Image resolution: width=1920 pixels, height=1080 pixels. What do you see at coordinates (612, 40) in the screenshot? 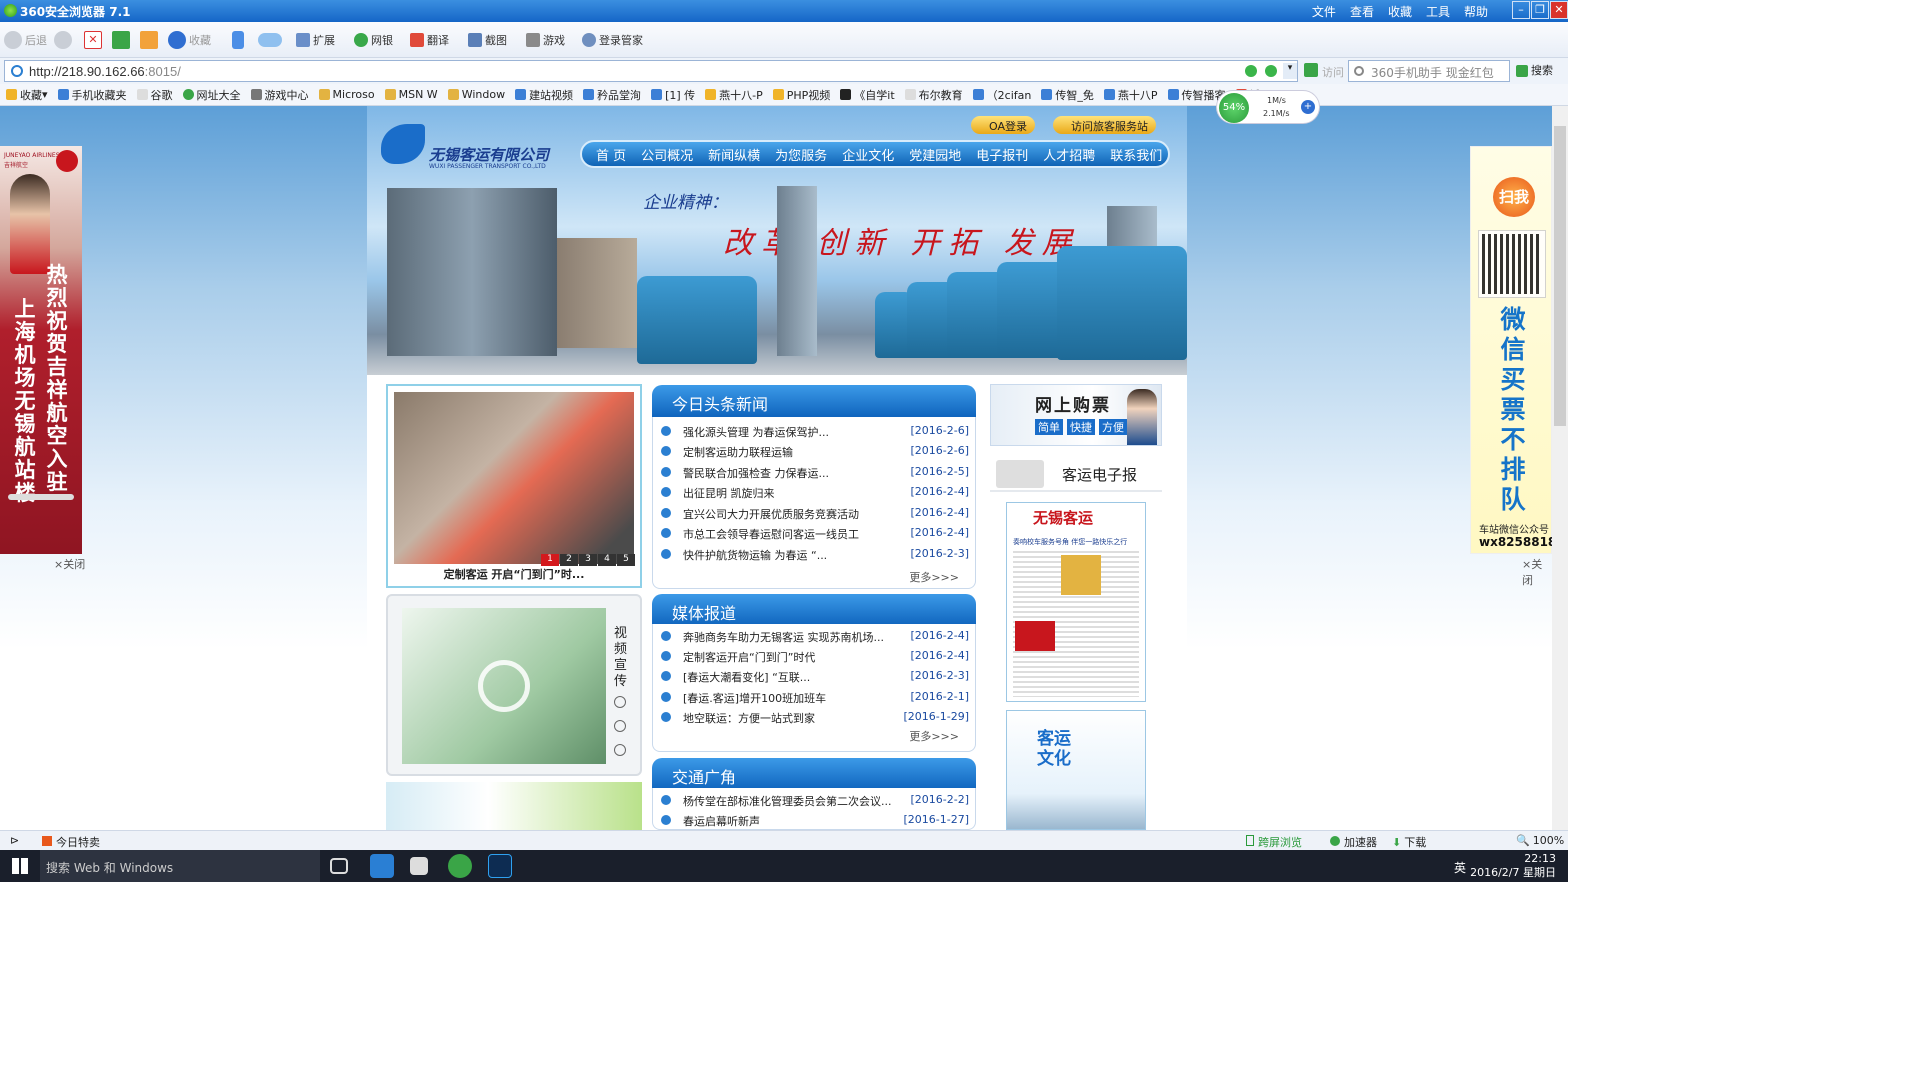
I see `login-manager-button: 登录管家` at bounding box center [612, 40].